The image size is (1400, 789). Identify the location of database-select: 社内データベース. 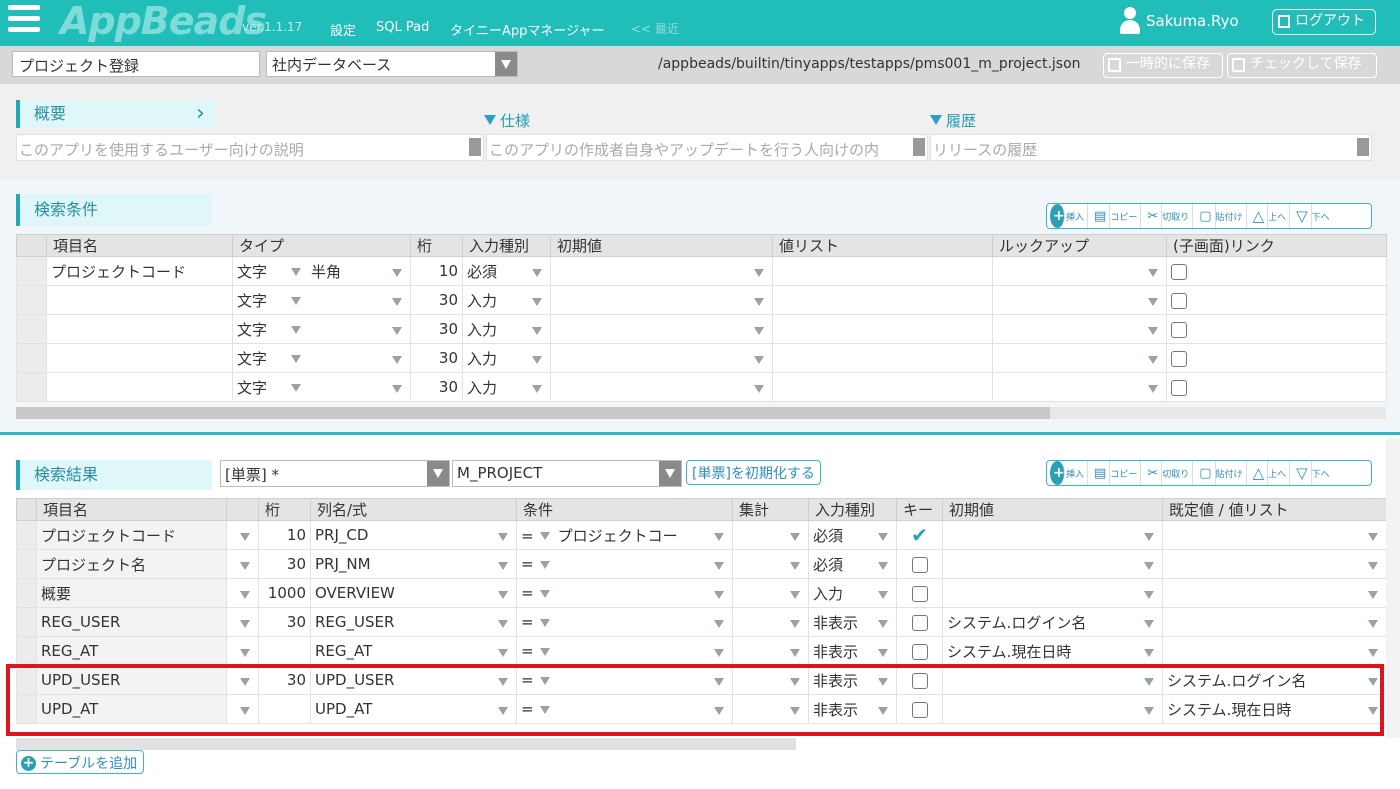
(392, 64).